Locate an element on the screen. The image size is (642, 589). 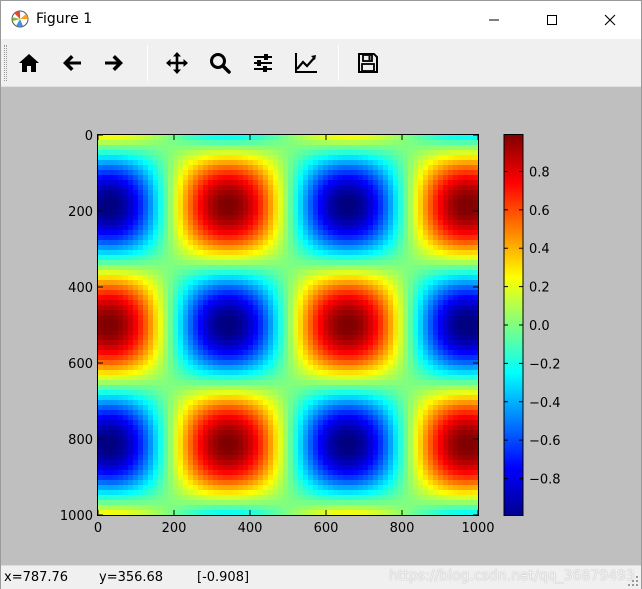
edit-axes-button is located at coordinates (306, 63).